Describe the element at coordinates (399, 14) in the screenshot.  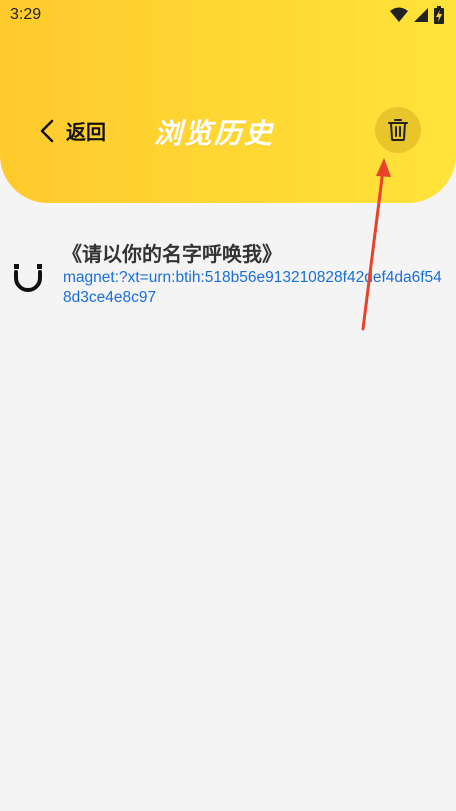
I see `wifi-icon` at that location.